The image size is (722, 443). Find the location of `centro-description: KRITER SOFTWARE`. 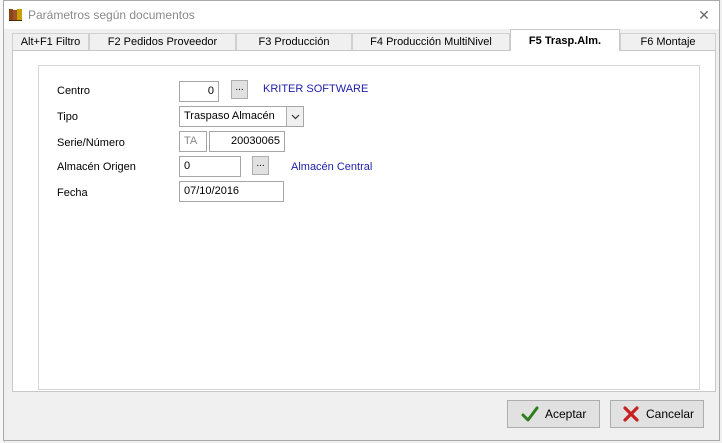

centro-description: KRITER SOFTWARE is located at coordinates (316, 89).